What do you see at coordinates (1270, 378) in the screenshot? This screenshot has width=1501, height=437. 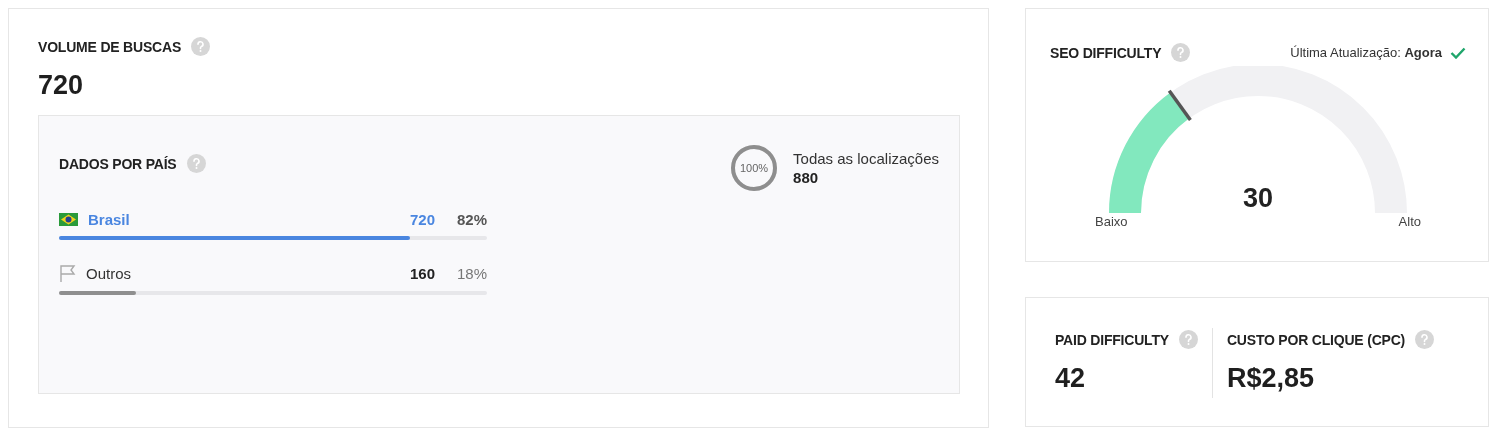 I see `cpc-value: R$2,85` at bounding box center [1270, 378].